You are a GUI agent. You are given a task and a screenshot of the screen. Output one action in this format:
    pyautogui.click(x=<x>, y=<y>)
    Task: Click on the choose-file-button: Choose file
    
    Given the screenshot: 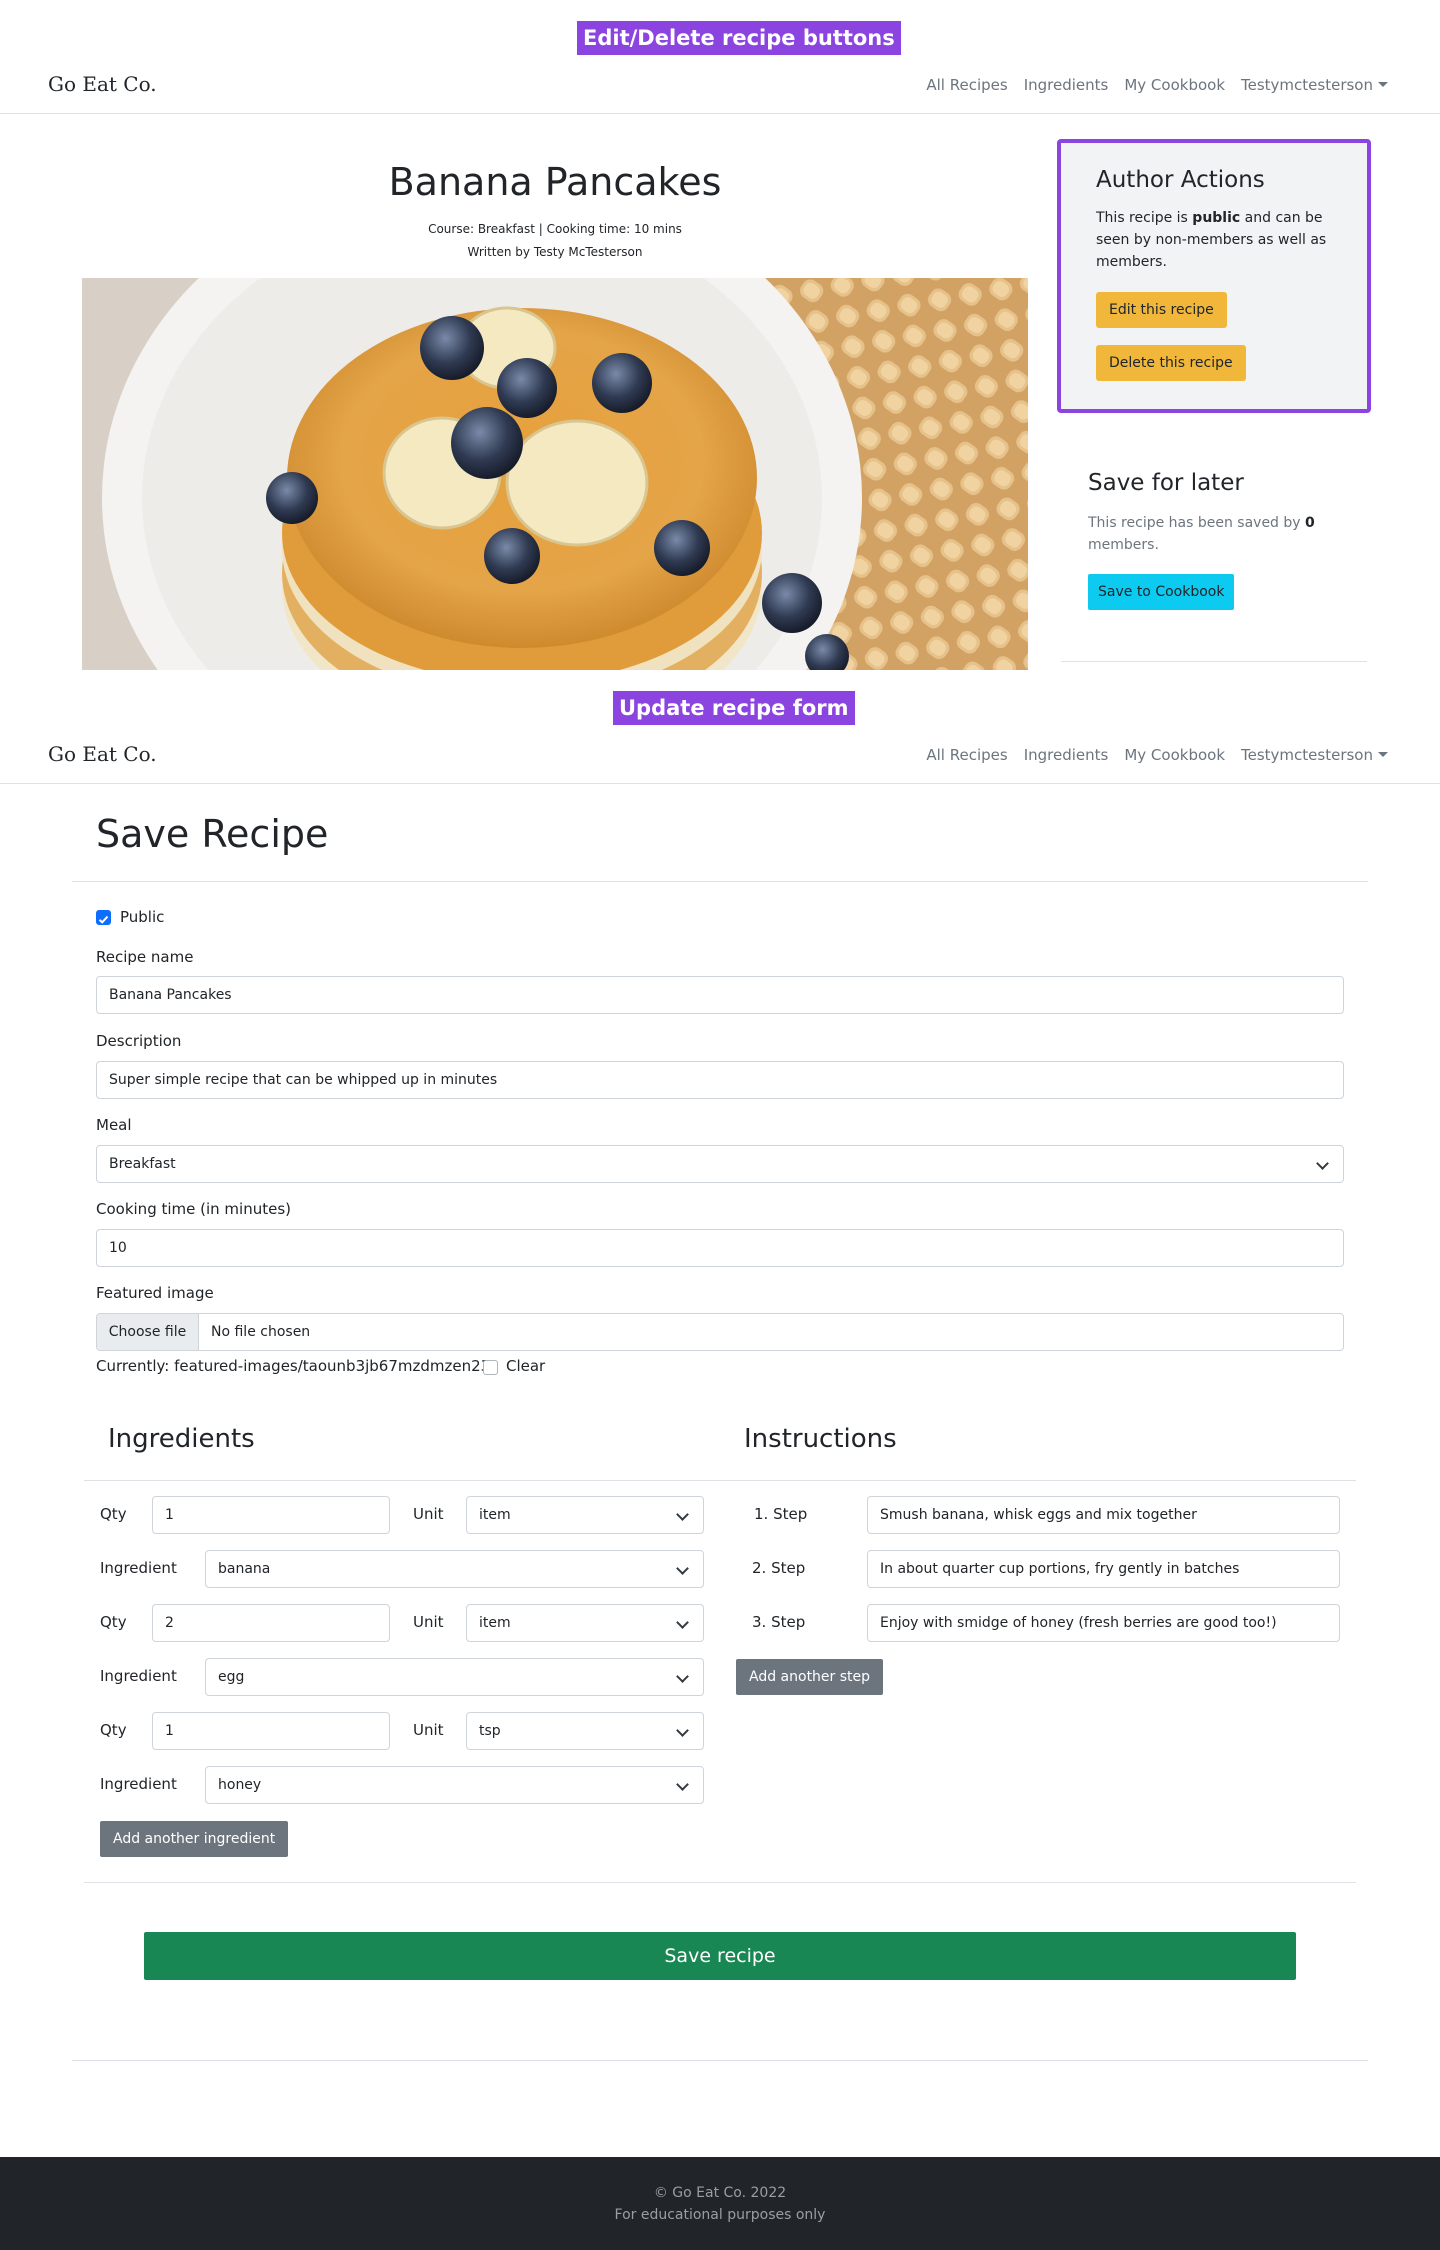 What is the action you would take?
    pyautogui.click(x=148, y=1332)
    